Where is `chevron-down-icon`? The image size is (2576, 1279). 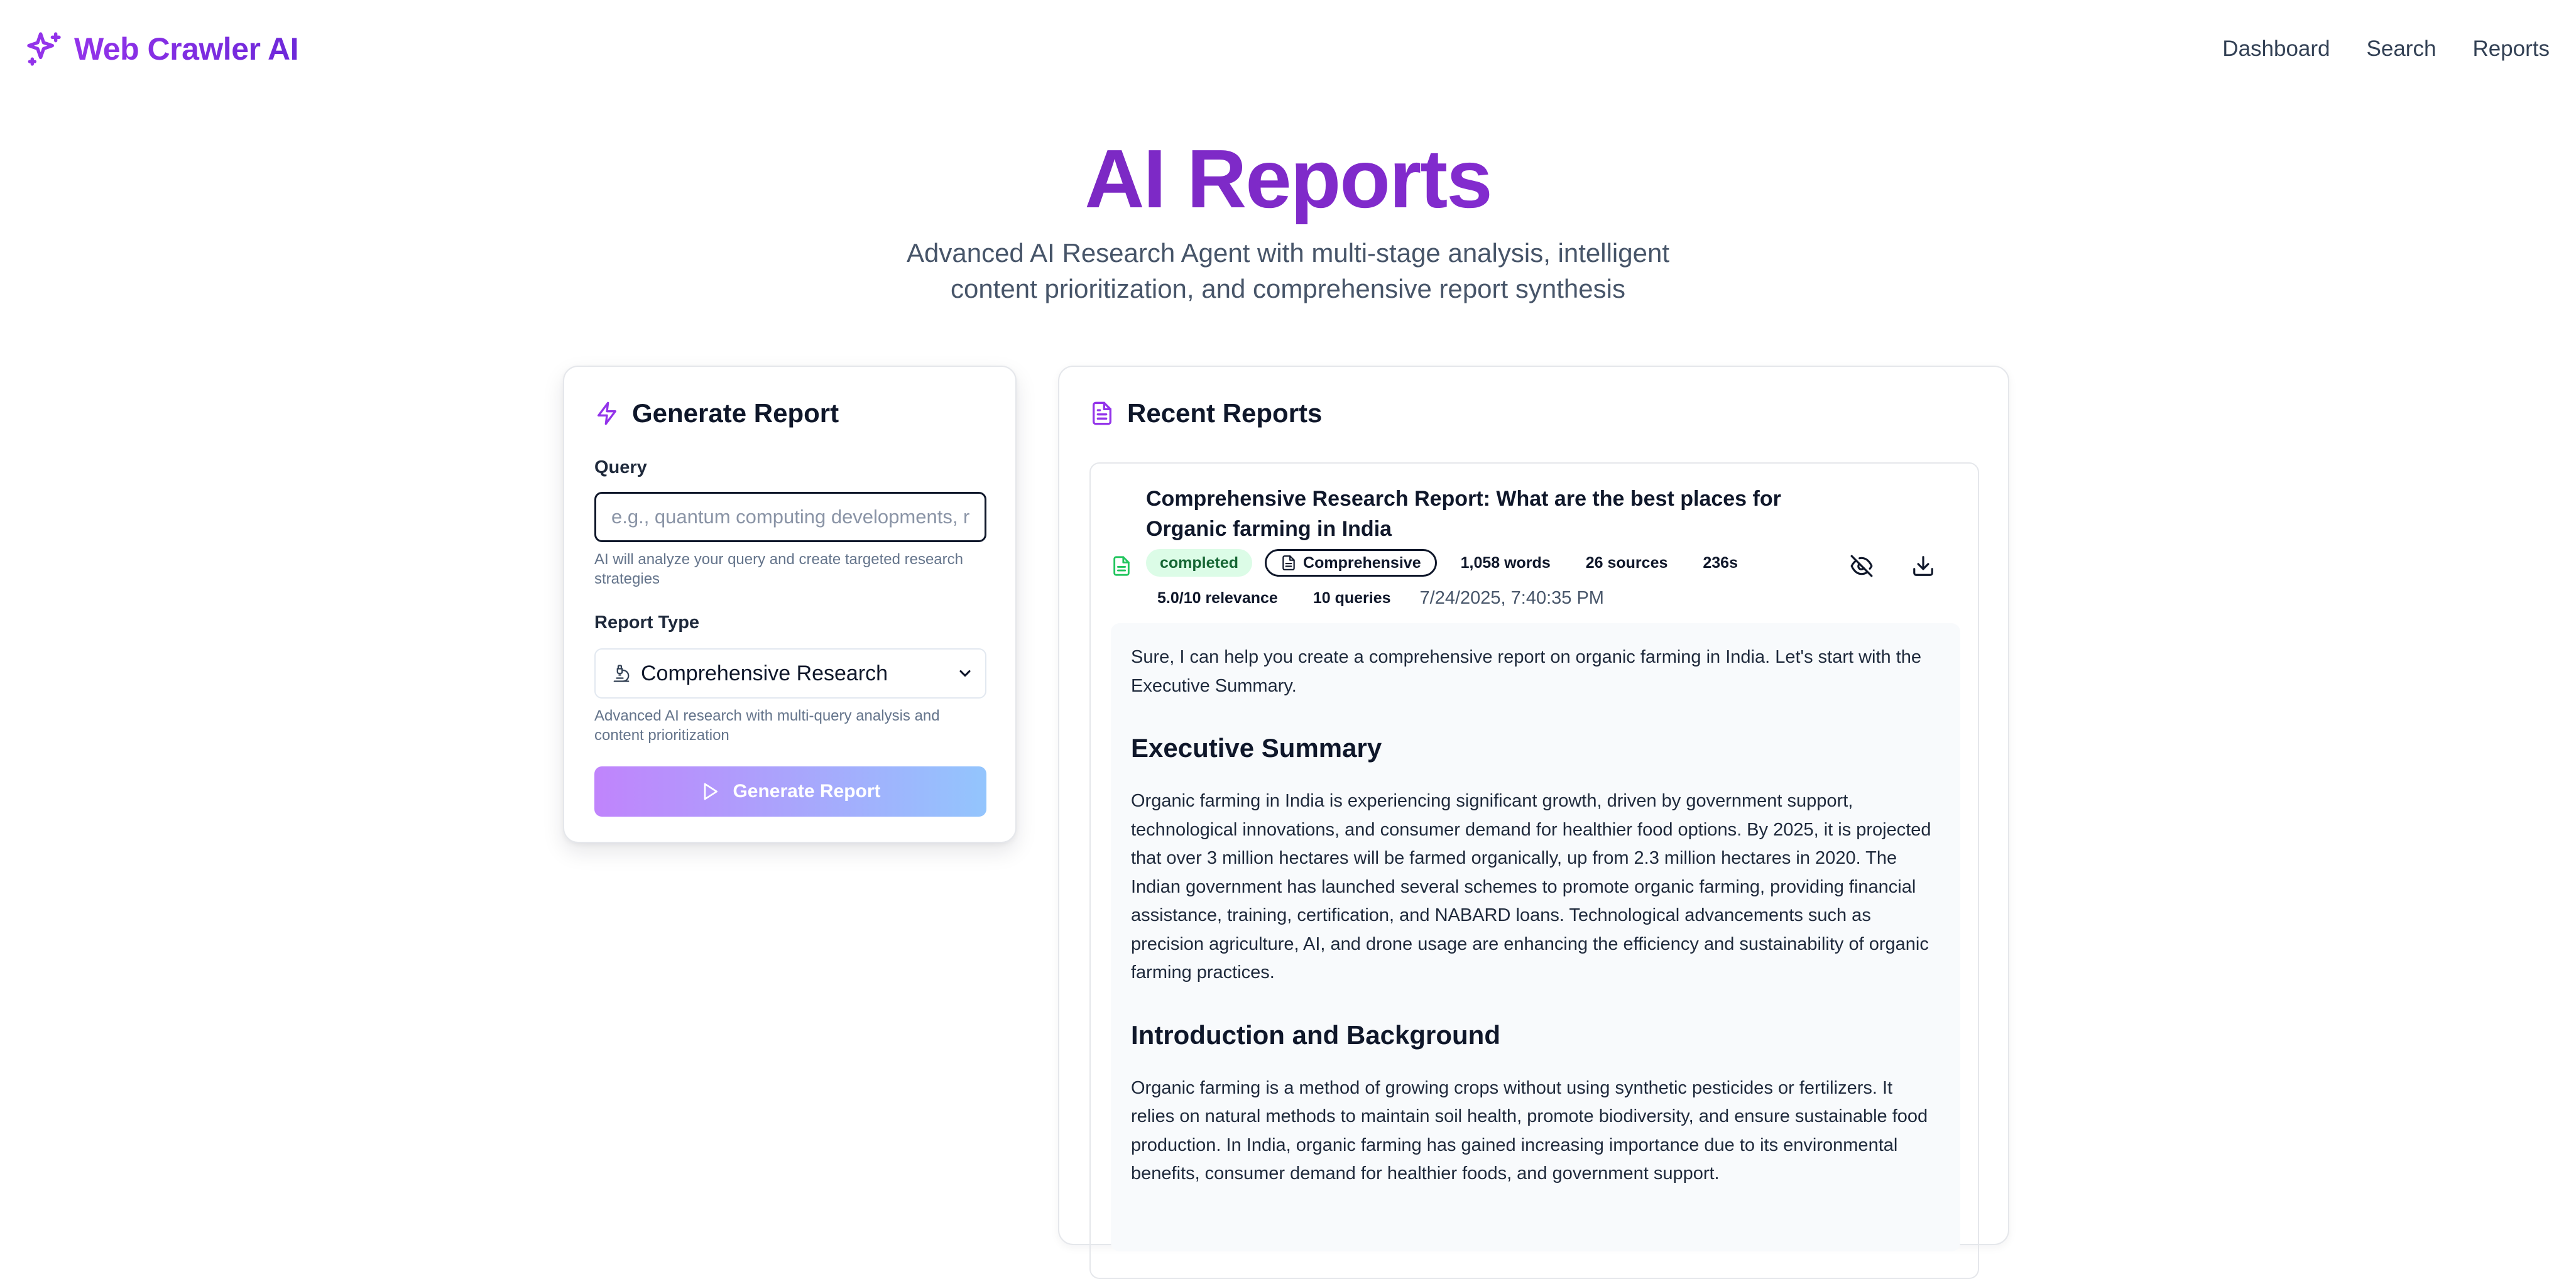
chevron-down-icon is located at coordinates (965, 673).